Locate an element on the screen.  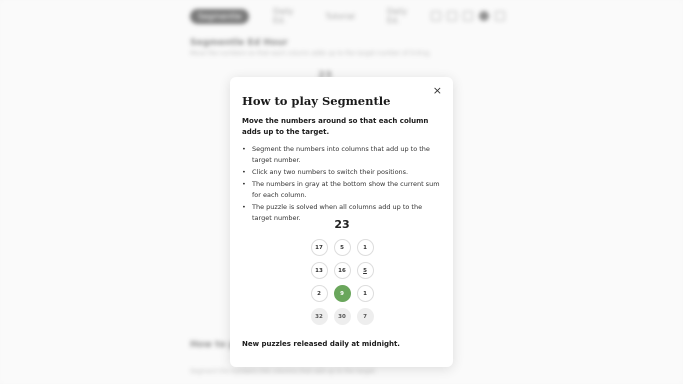
close-button: × is located at coordinates (437, 91).